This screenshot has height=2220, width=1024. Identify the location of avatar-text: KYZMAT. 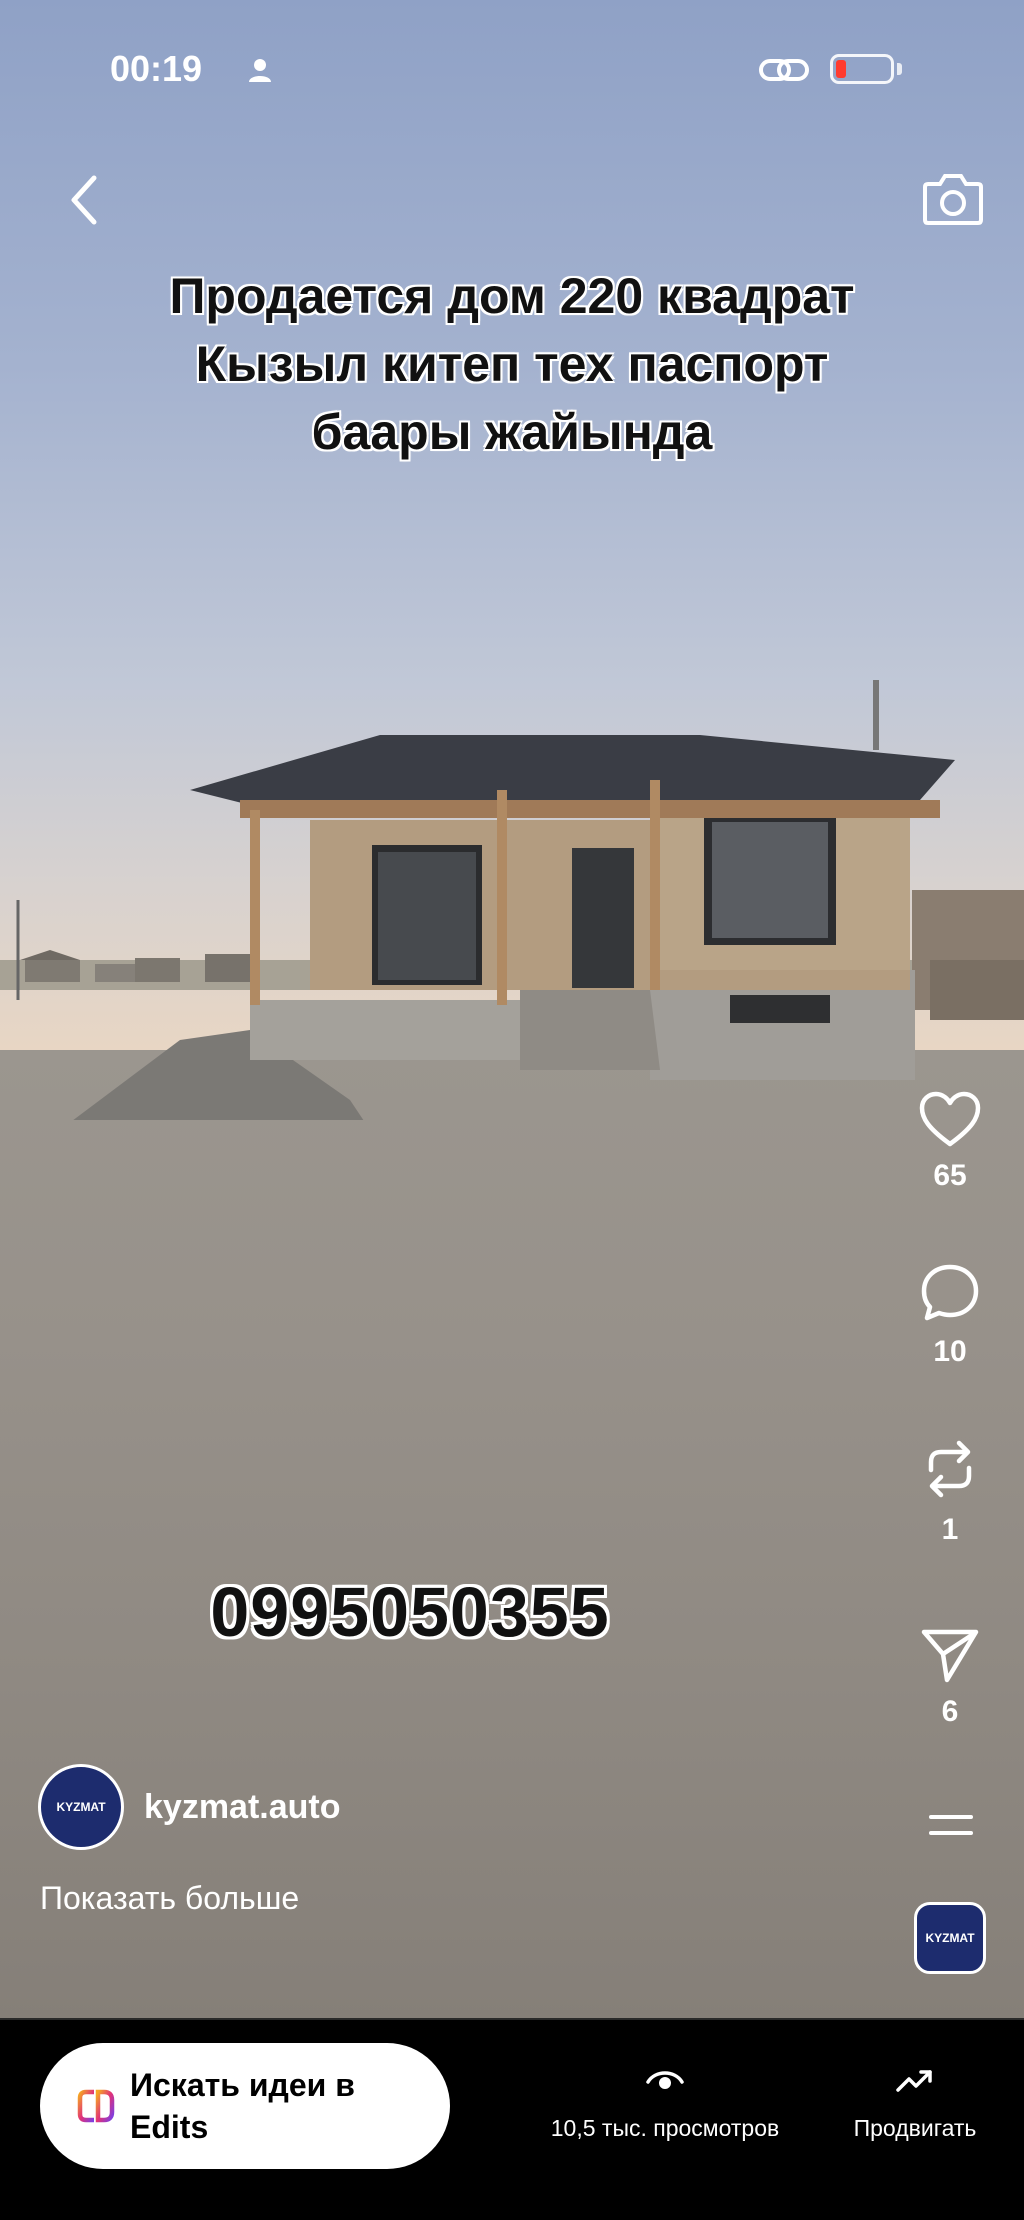
(81, 1807).